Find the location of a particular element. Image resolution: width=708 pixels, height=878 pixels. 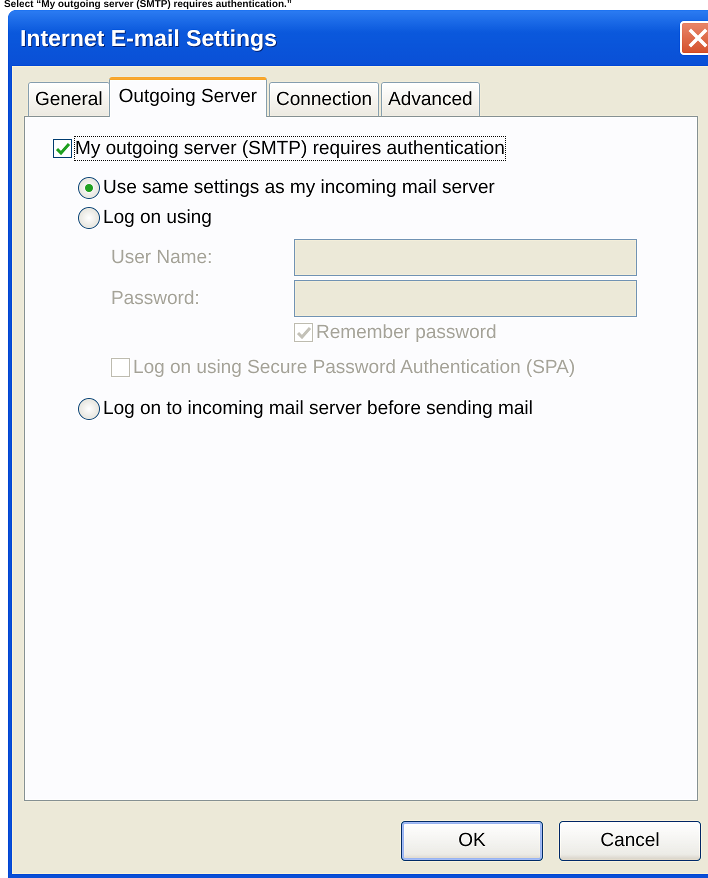

dialog-button: Cancel is located at coordinates (630, 841).